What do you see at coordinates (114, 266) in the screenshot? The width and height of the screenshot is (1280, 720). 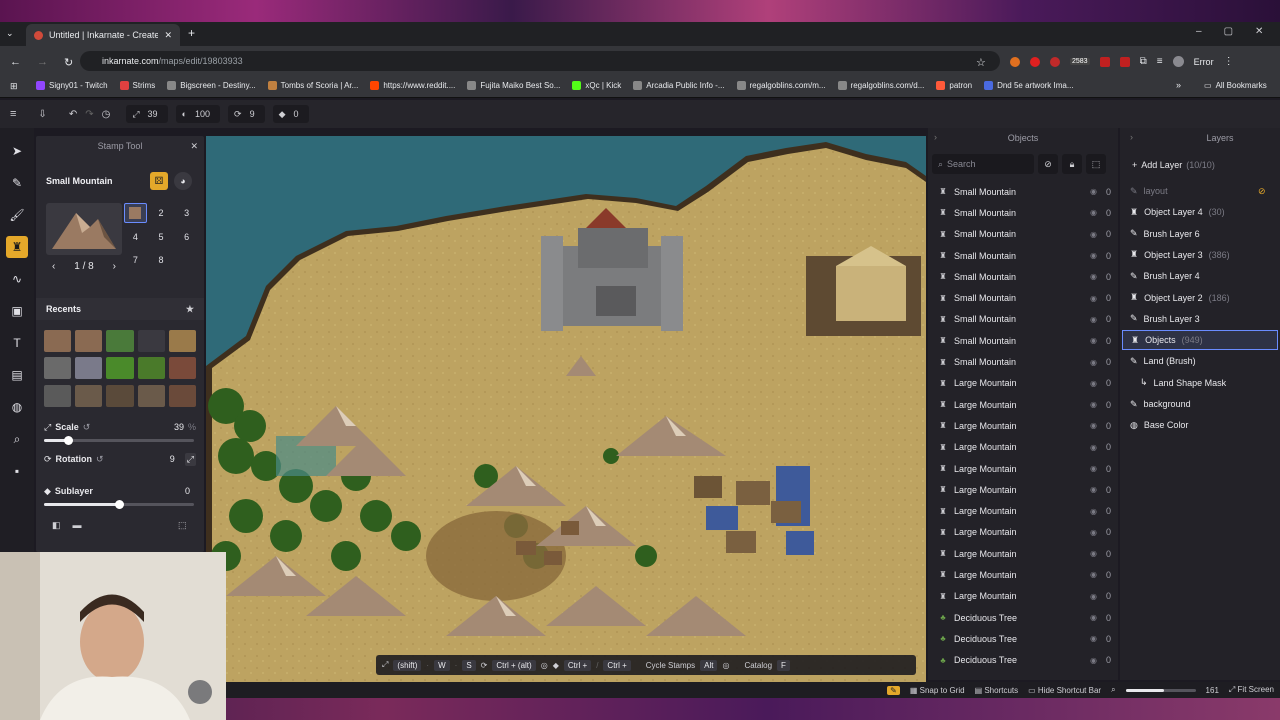 I see `next-icon: ›` at bounding box center [114, 266].